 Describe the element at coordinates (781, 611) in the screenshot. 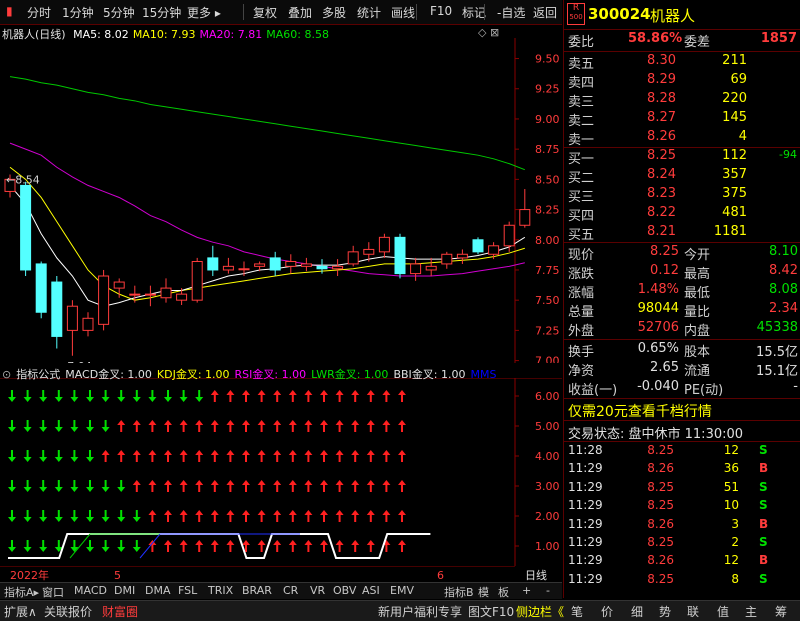

I see `panel-tab-7: 筹` at that location.